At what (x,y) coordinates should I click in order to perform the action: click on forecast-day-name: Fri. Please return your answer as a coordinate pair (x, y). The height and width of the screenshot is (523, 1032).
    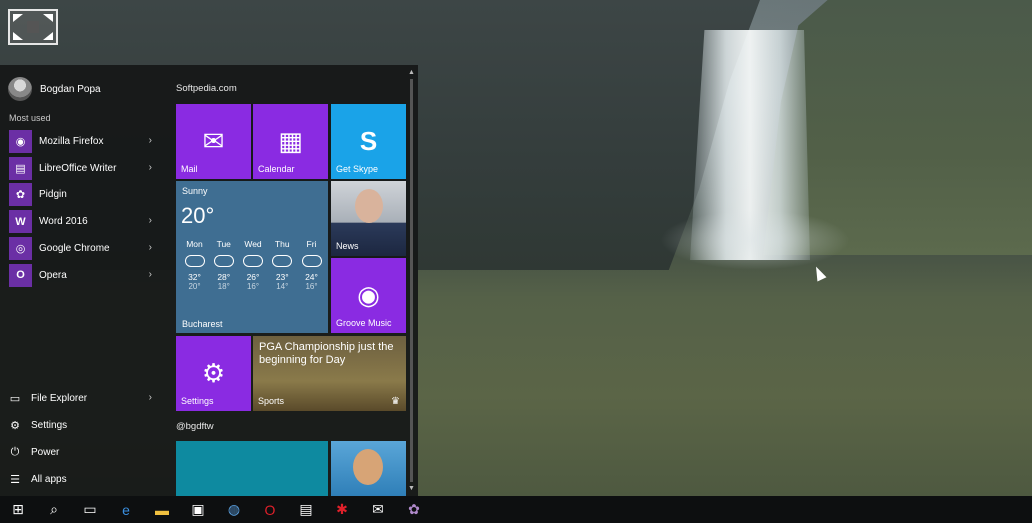
    Looking at the image, I should click on (311, 244).